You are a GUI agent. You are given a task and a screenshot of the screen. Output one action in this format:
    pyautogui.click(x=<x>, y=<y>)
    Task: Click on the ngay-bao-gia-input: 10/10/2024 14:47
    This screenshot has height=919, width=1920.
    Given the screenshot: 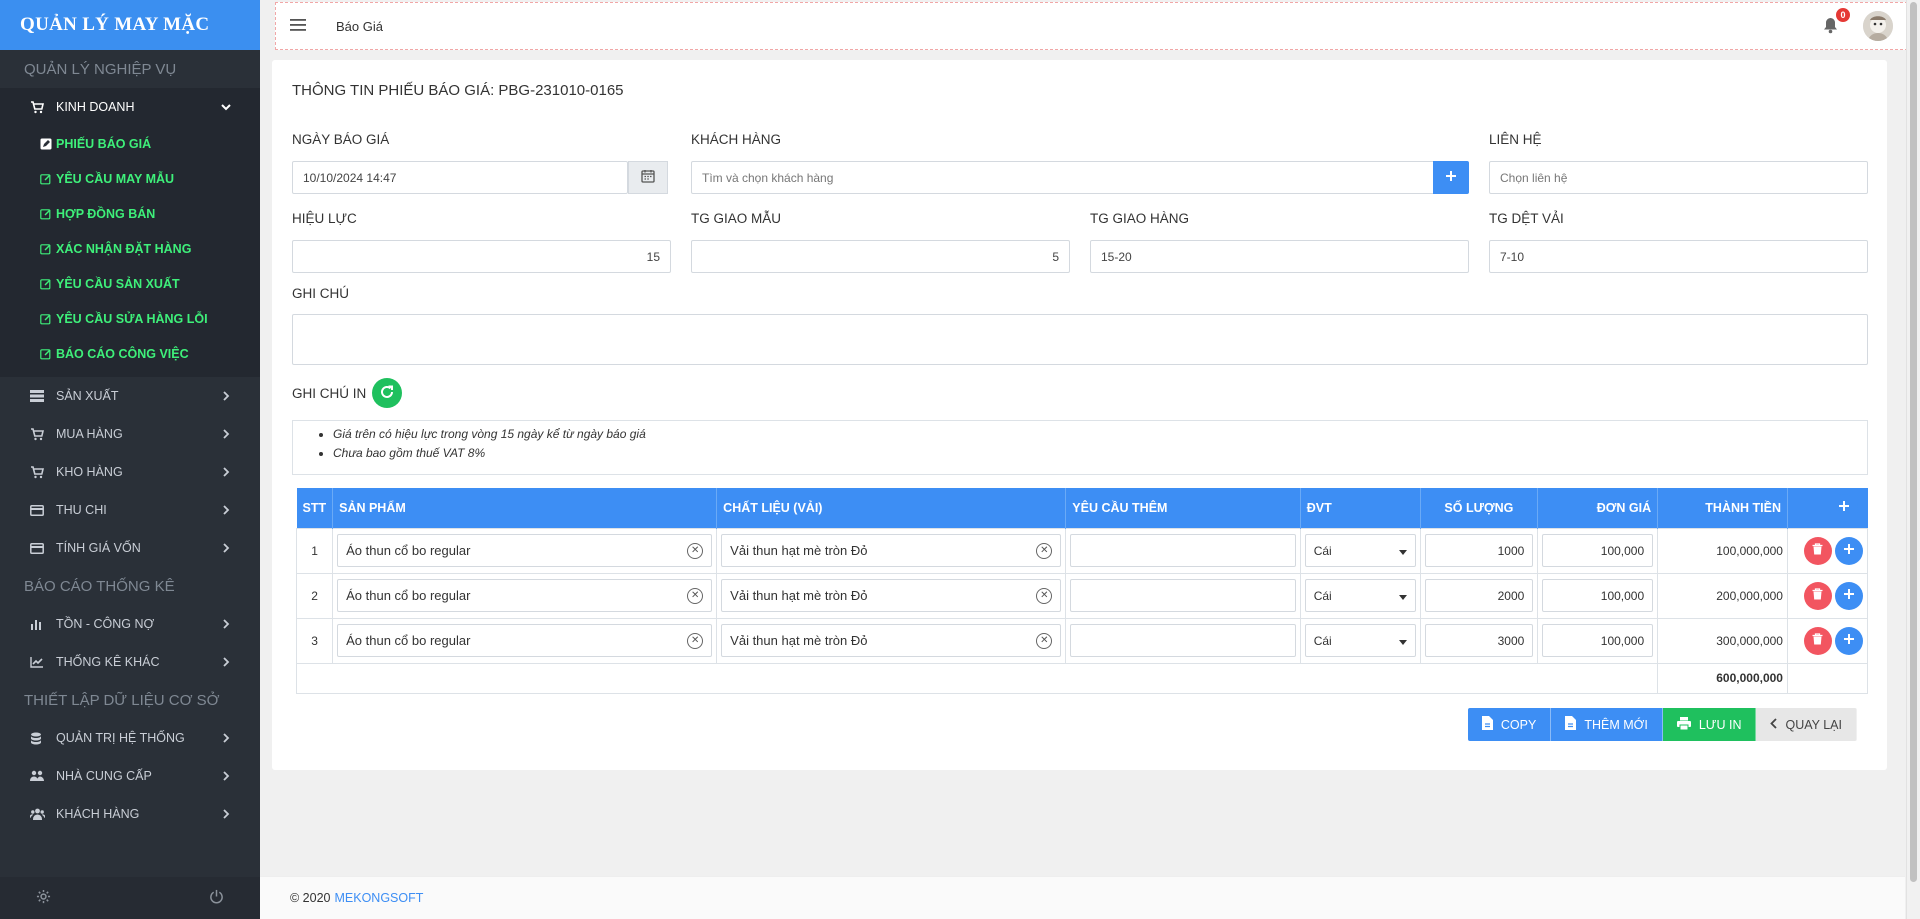 What is the action you would take?
    pyautogui.click(x=460, y=177)
    